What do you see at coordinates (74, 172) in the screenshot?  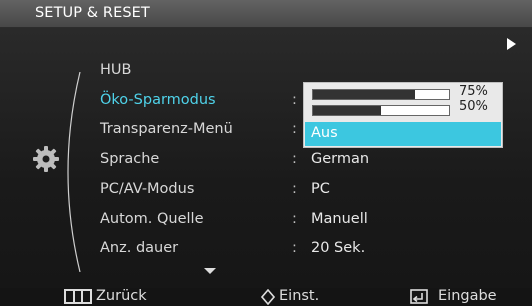 I see `menu-arc-decoration` at bounding box center [74, 172].